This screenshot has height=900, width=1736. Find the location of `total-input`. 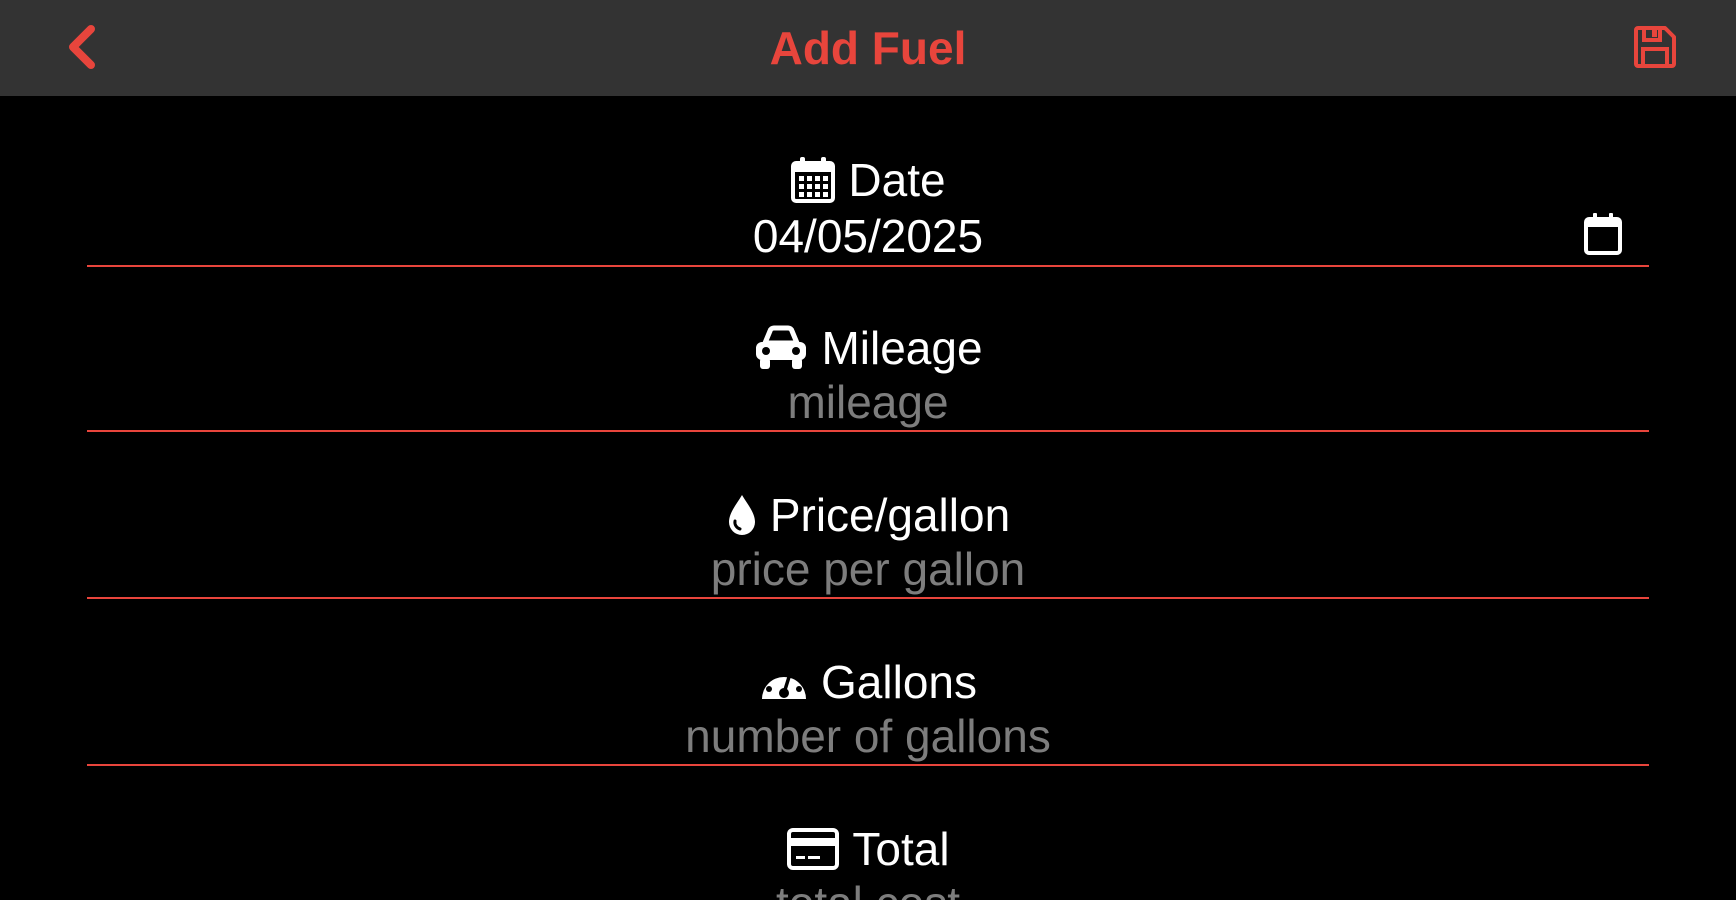

total-input is located at coordinates (868, 887).